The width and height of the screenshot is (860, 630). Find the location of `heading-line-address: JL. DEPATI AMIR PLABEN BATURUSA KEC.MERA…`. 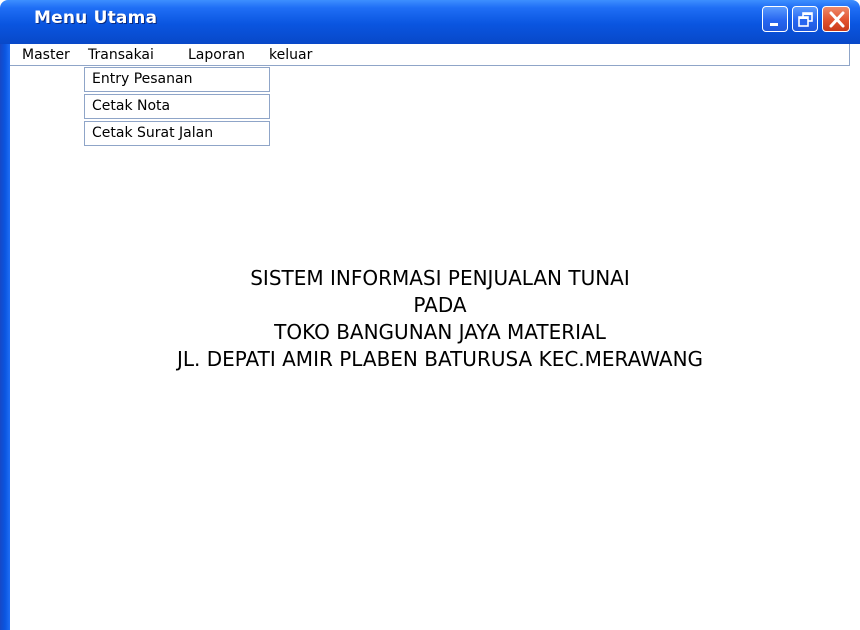

heading-line-address: JL. DEPATI AMIR PLABEN BATURUSA KEC.MERA… is located at coordinates (440, 359).